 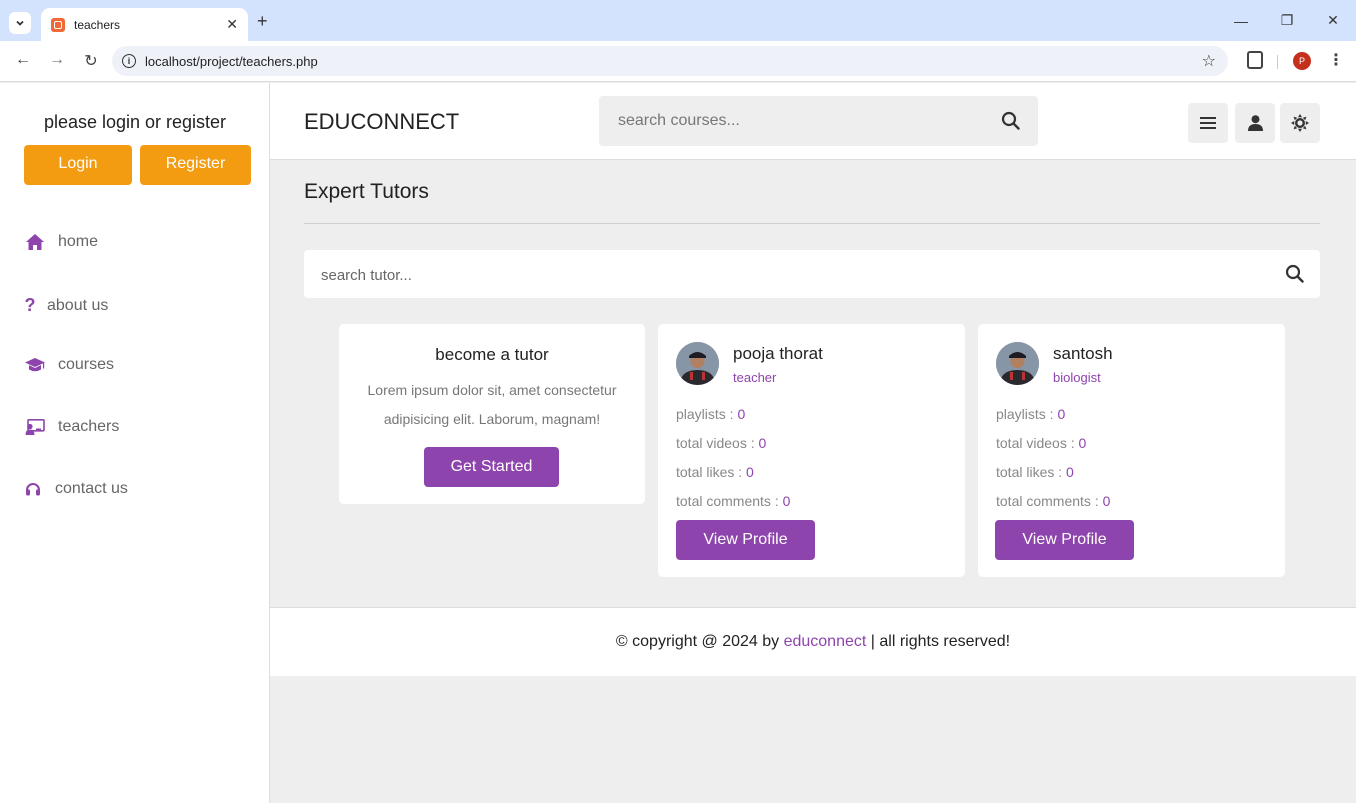 I want to click on user-icon, so click(x=1255, y=123).